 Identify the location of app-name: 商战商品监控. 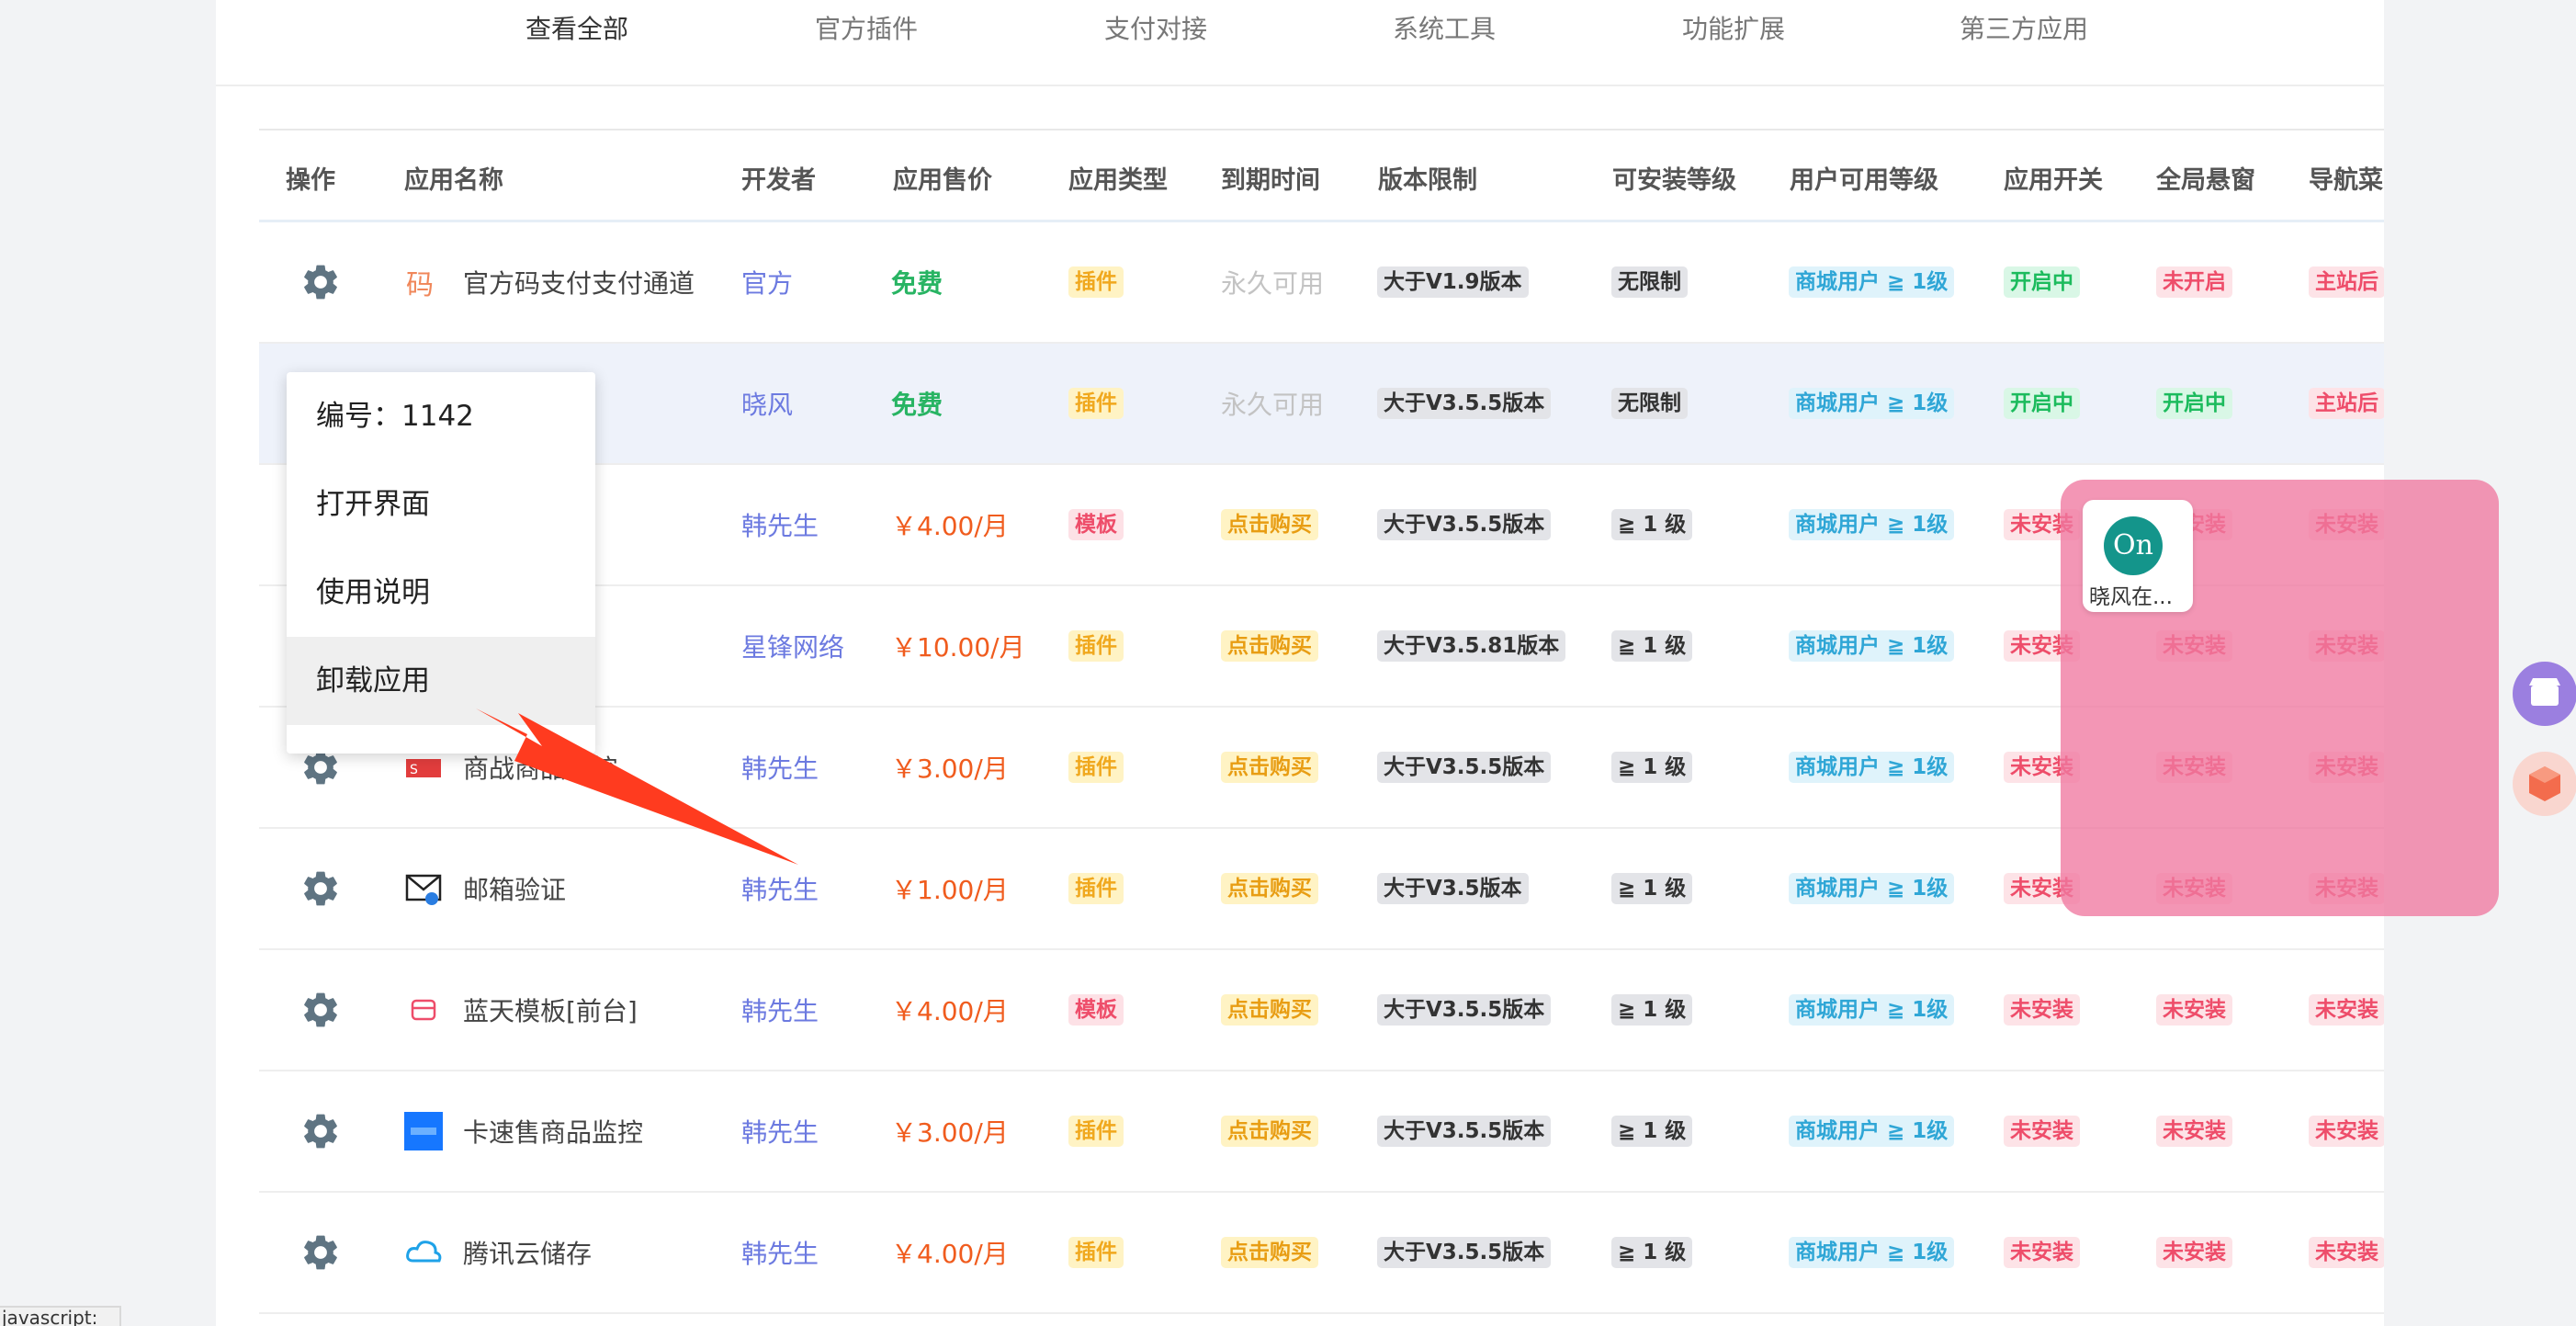
(540, 767).